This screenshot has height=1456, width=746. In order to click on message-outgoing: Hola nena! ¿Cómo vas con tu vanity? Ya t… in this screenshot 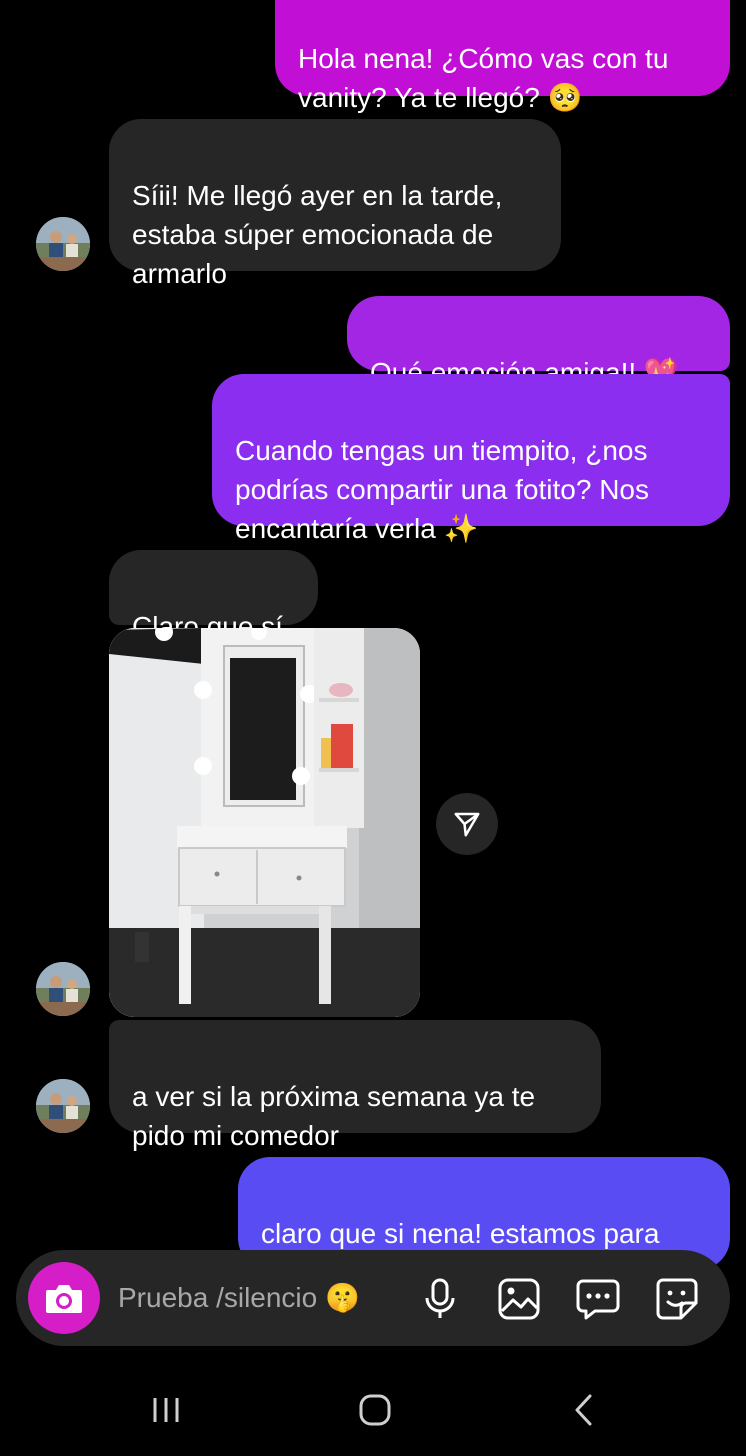, I will do `click(502, 56)`.